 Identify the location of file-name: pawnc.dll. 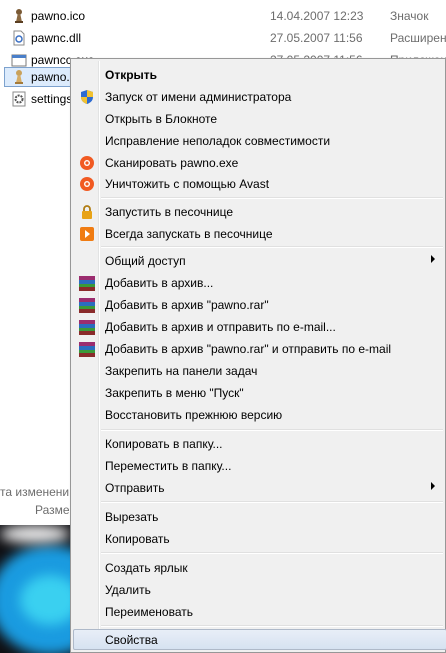
(56, 38).